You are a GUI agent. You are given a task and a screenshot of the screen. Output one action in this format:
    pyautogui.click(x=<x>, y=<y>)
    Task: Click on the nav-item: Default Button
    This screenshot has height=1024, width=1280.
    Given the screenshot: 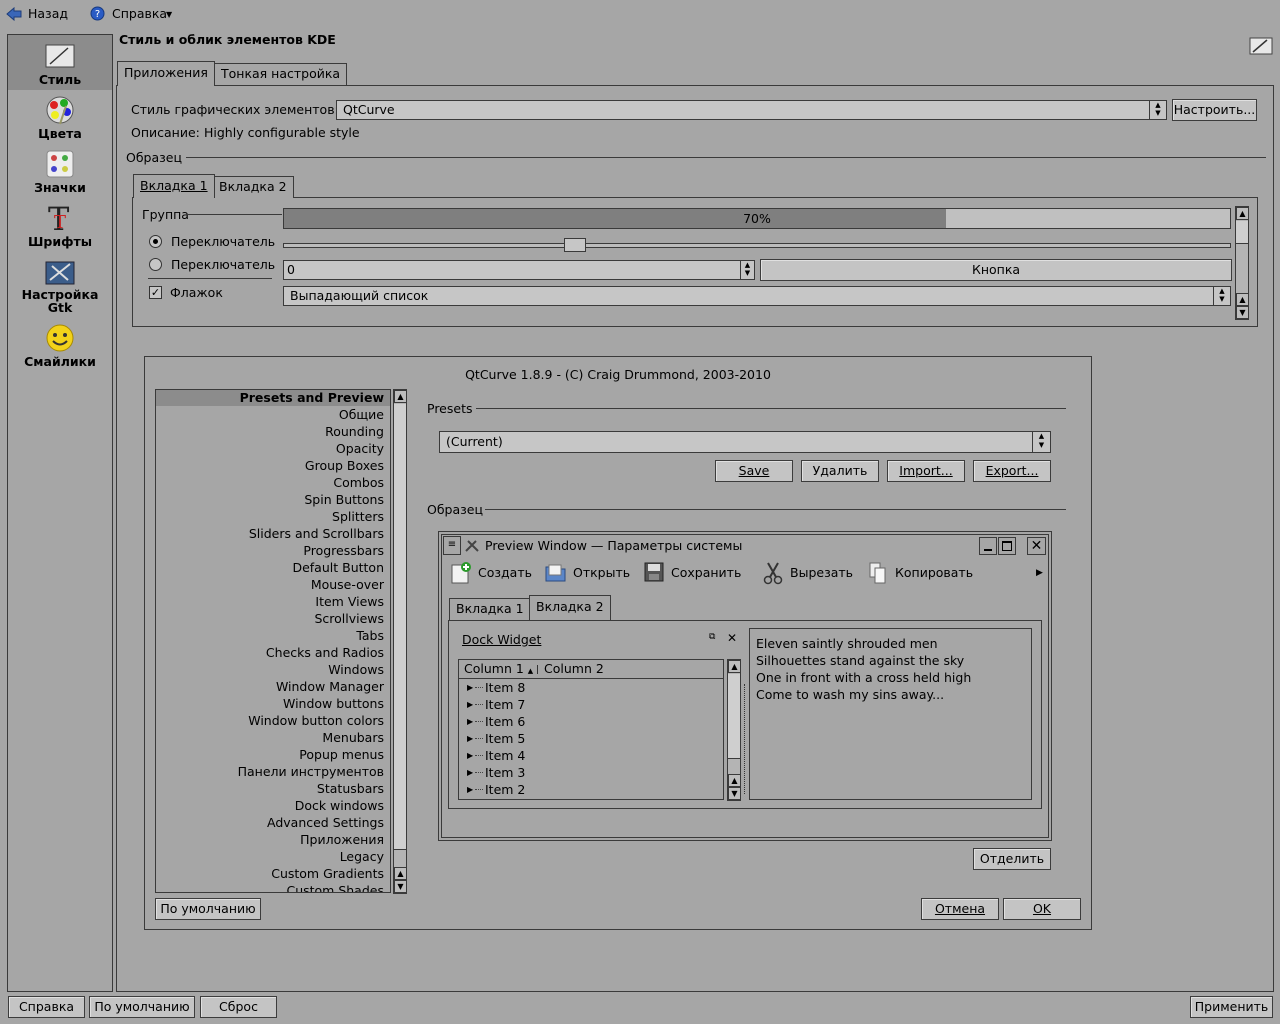 What is the action you would take?
    pyautogui.click(x=338, y=567)
    